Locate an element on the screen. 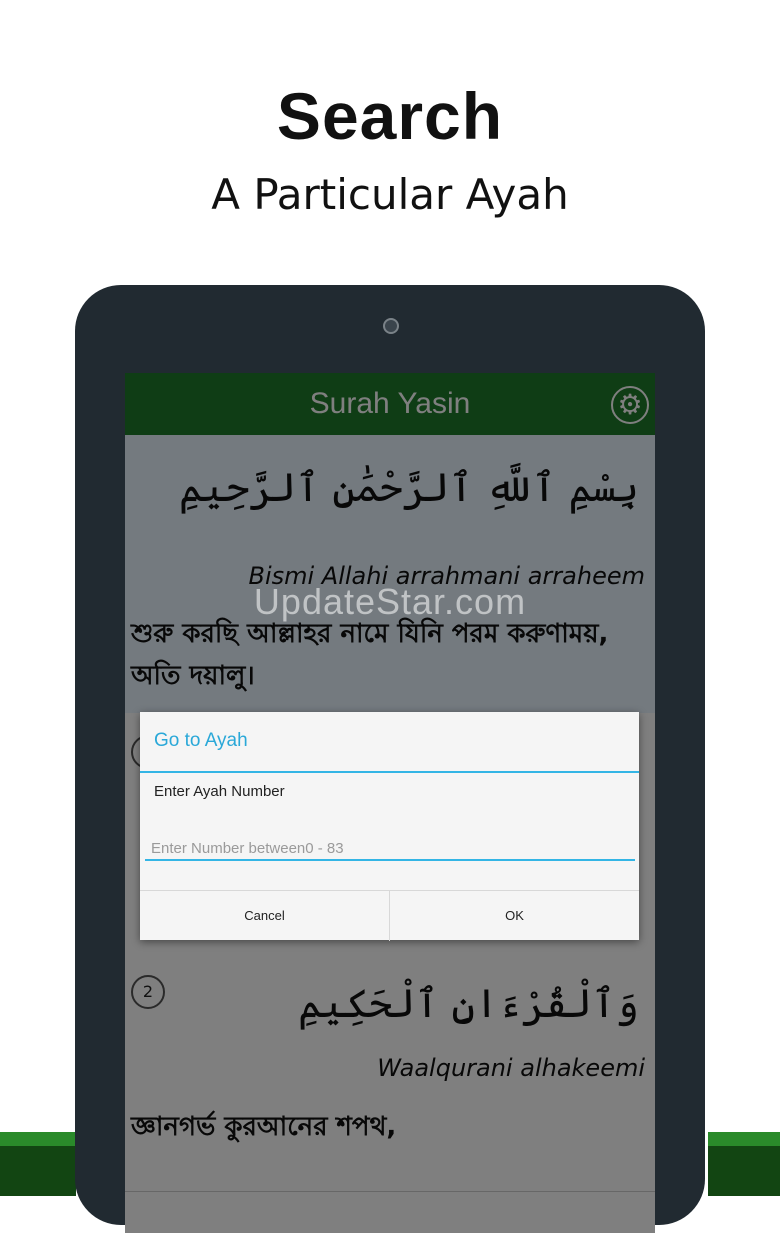 Image resolution: width=780 pixels, height=1233 pixels. promo-subheadline: A Particular Ayah is located at coordinates (390, 194).